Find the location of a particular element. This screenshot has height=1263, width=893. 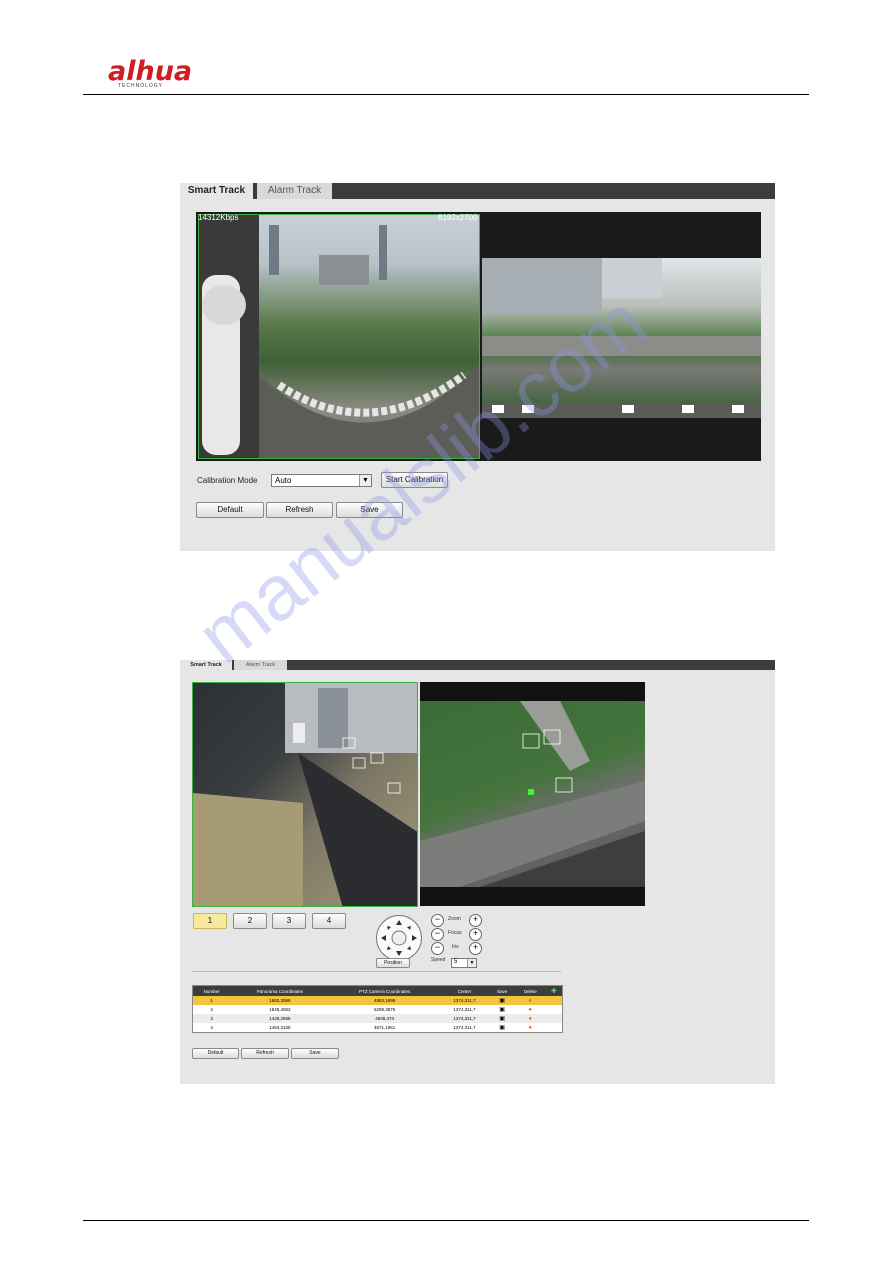

table-row: 4 1453,3158 4671,1951 1374,311,7 ▣ ● is located at coordinates (377, 1027).